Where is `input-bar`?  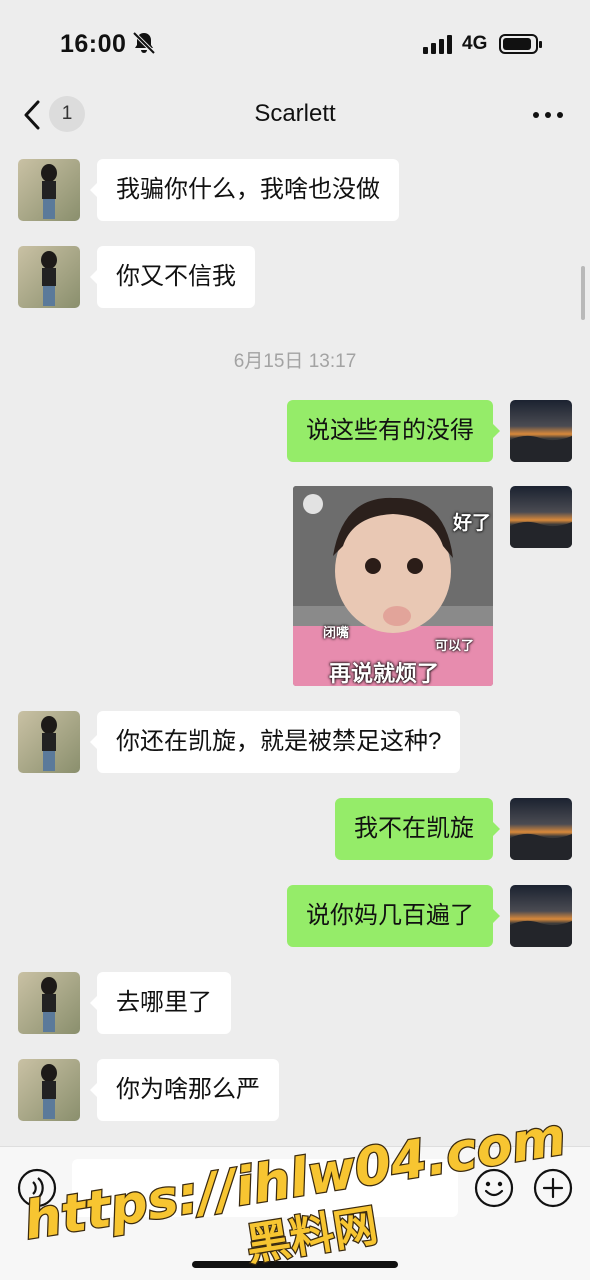 input-bar is located at coordinates (295, 1213).